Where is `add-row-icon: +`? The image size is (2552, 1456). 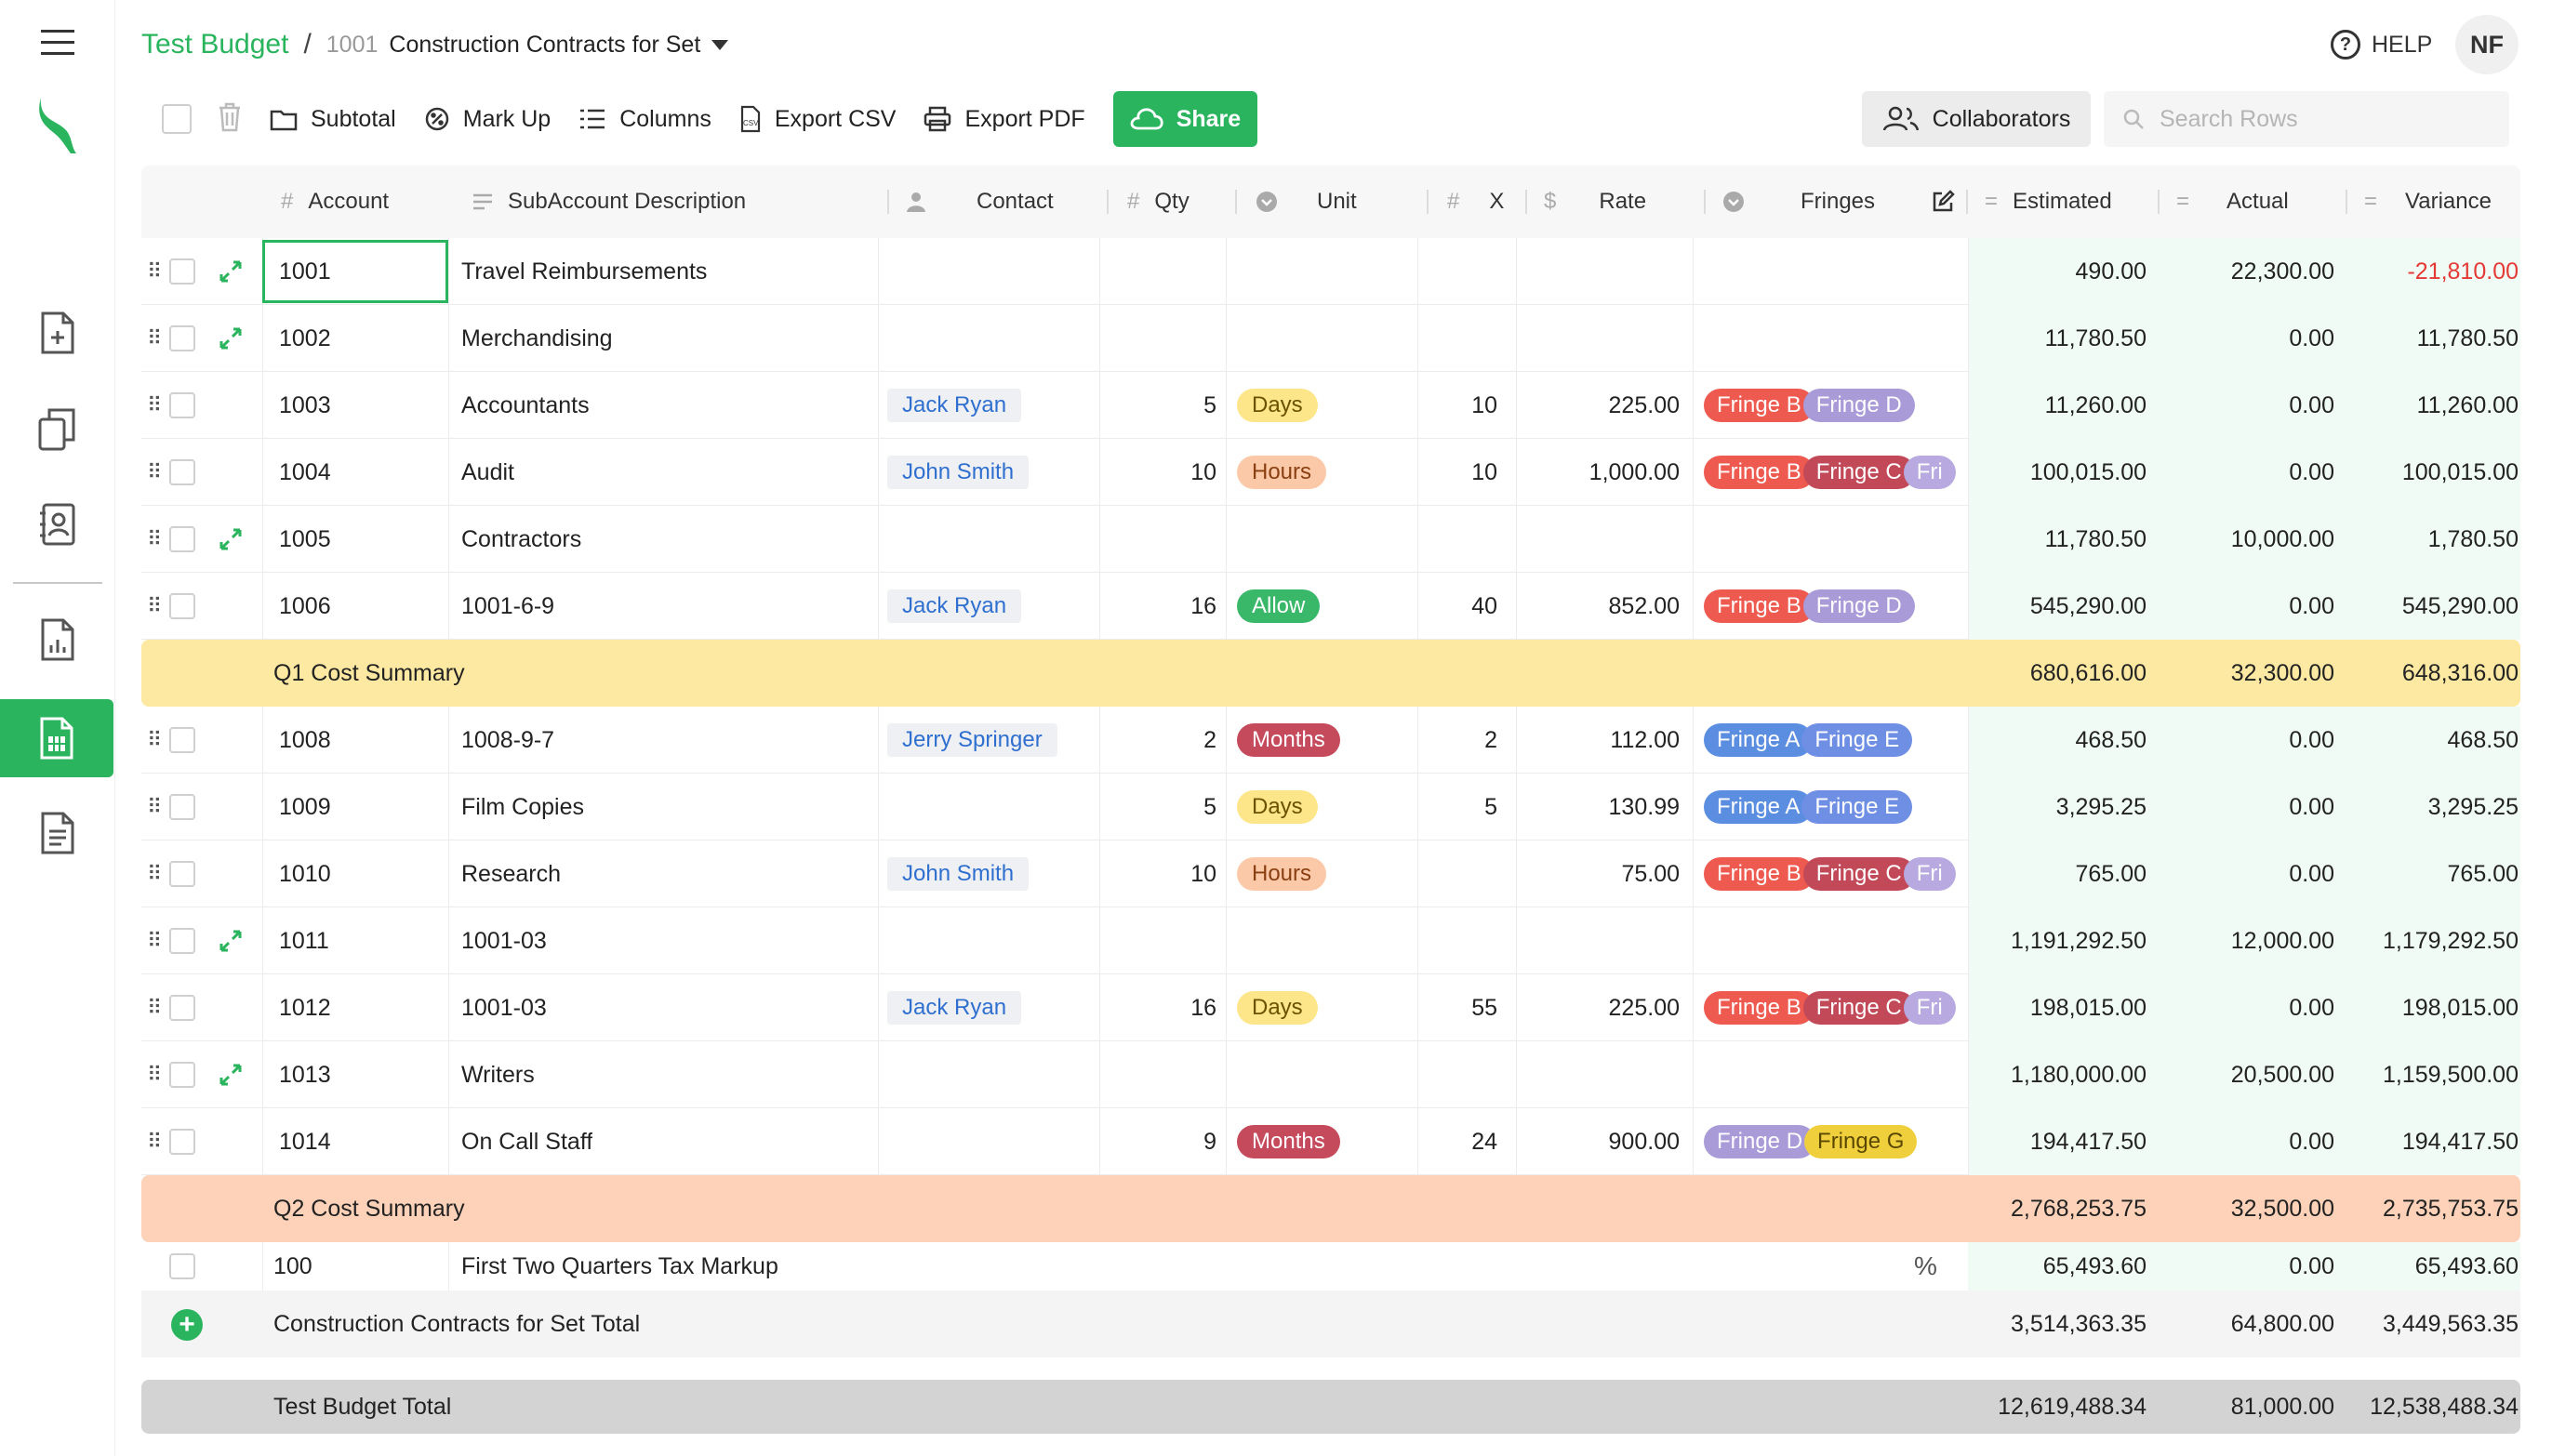 add-row-icon: + is located at coordinates (187, 1325).